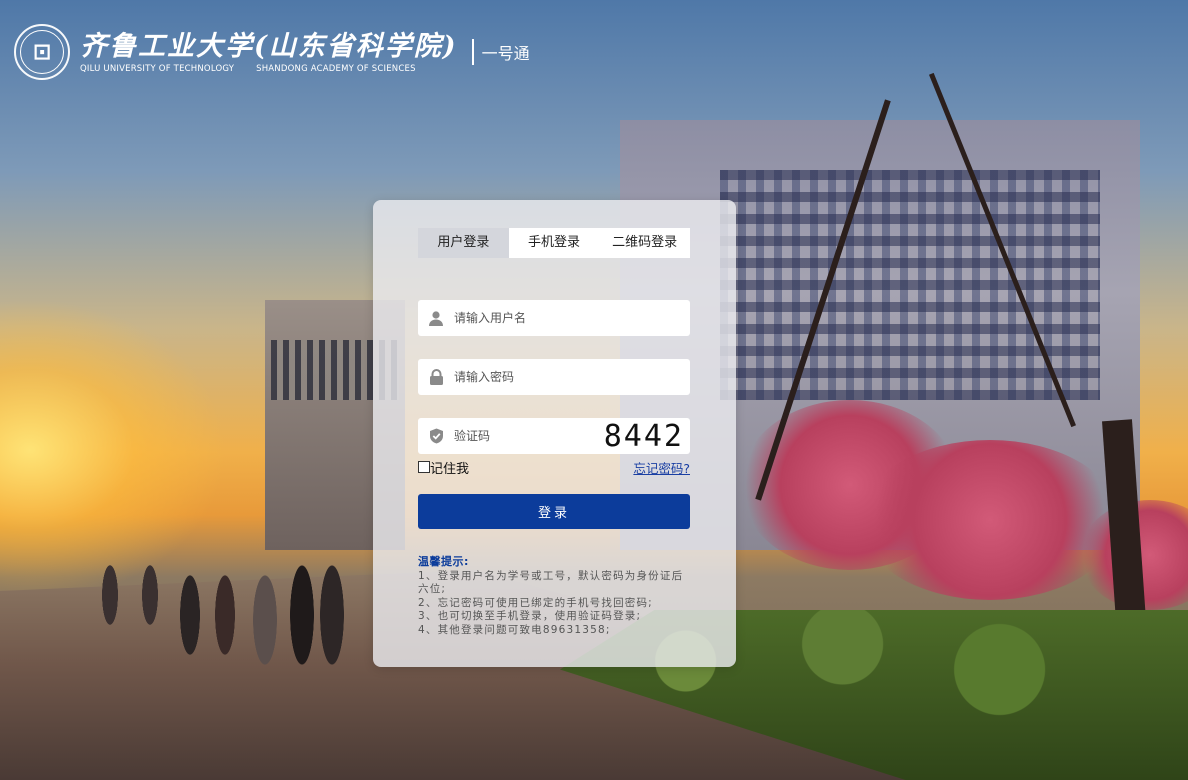  What do you see at coordinates (424, 467) in the screenshot?
I see `checkbox-icon` at bounding box center [424, 467].